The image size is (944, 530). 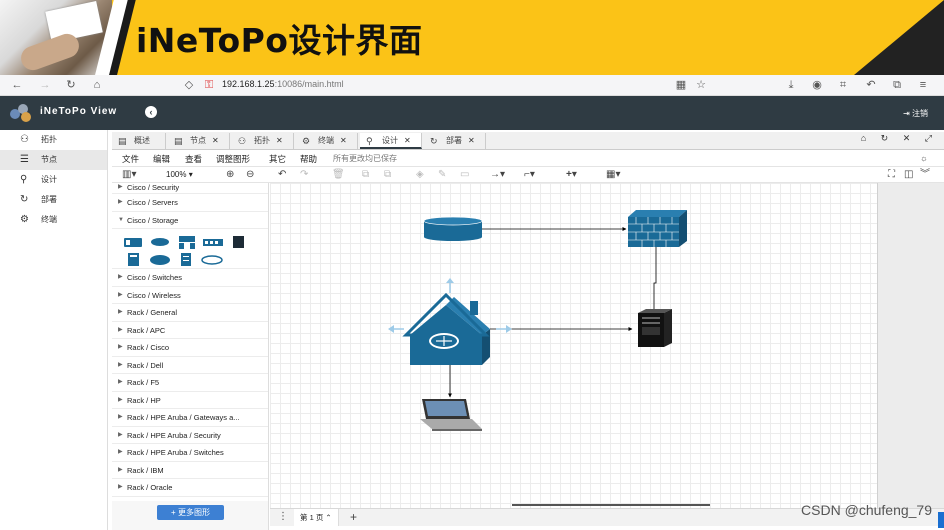 I want to click on zoom-select: 100% ▾, so click(x=179, y=174).